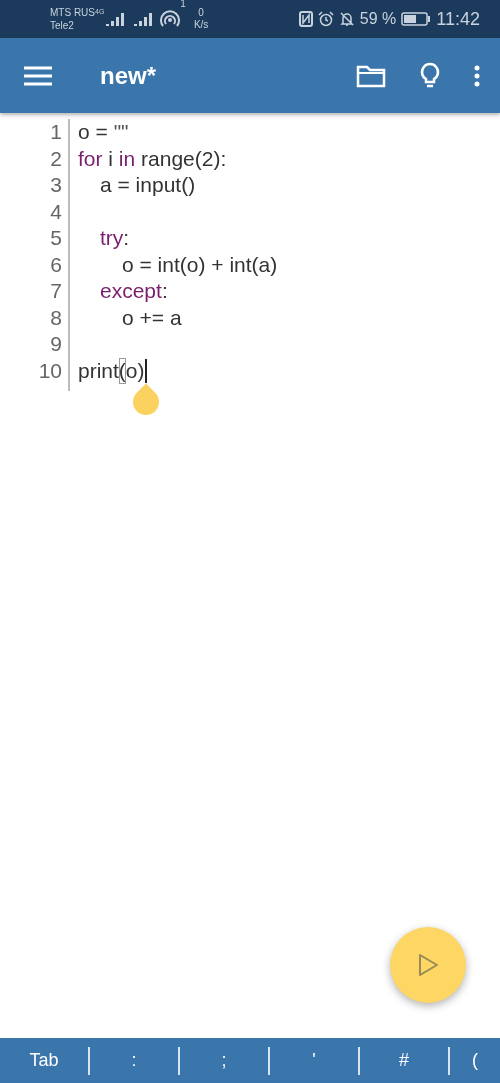 Image resolution: width=500 pixels, height=1083 pixels. What do you see at coordinates (152, 317) in the screenshot?
I see `code-text: o += a` at bounding box center [152, 317].